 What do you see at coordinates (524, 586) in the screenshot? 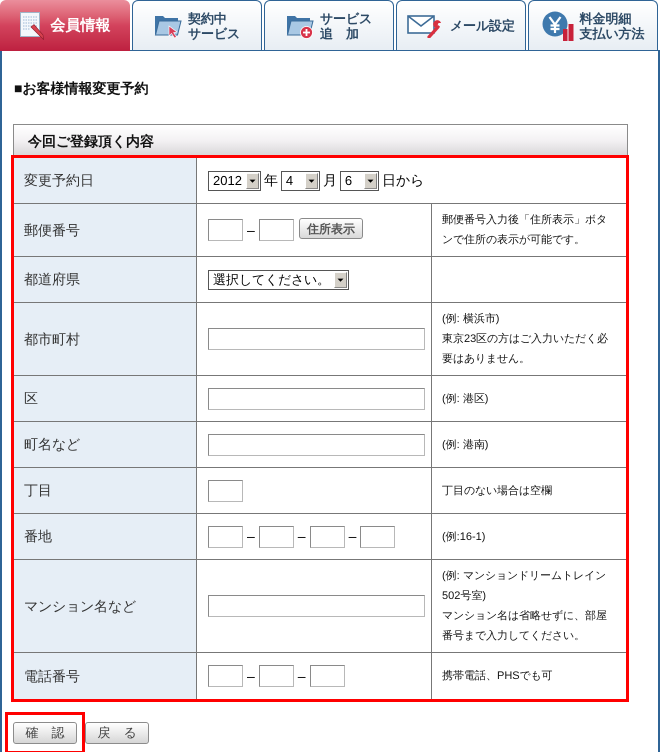
I see `hint-text: (例: マンションドリームトレイン502号室)` at bounding box center [524, 586].